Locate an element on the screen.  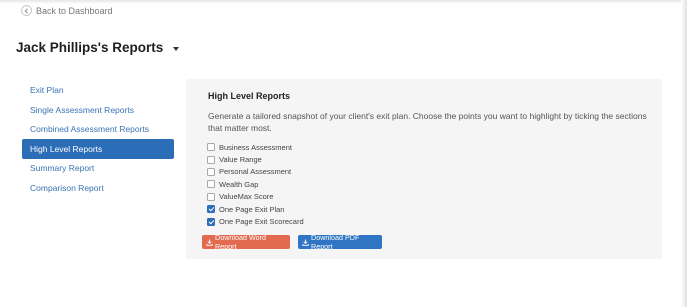
checkbox-wealth-gap: Wealth Gap is located at coordinates (255, 184).